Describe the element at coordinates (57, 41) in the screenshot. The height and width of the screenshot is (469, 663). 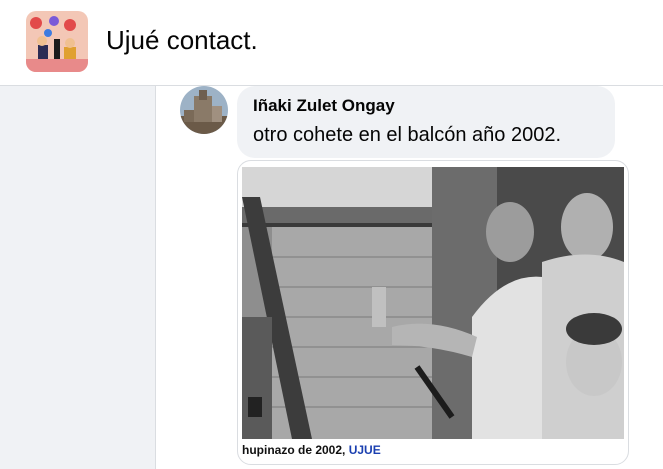
I see `group-avatar-icon` at that location.